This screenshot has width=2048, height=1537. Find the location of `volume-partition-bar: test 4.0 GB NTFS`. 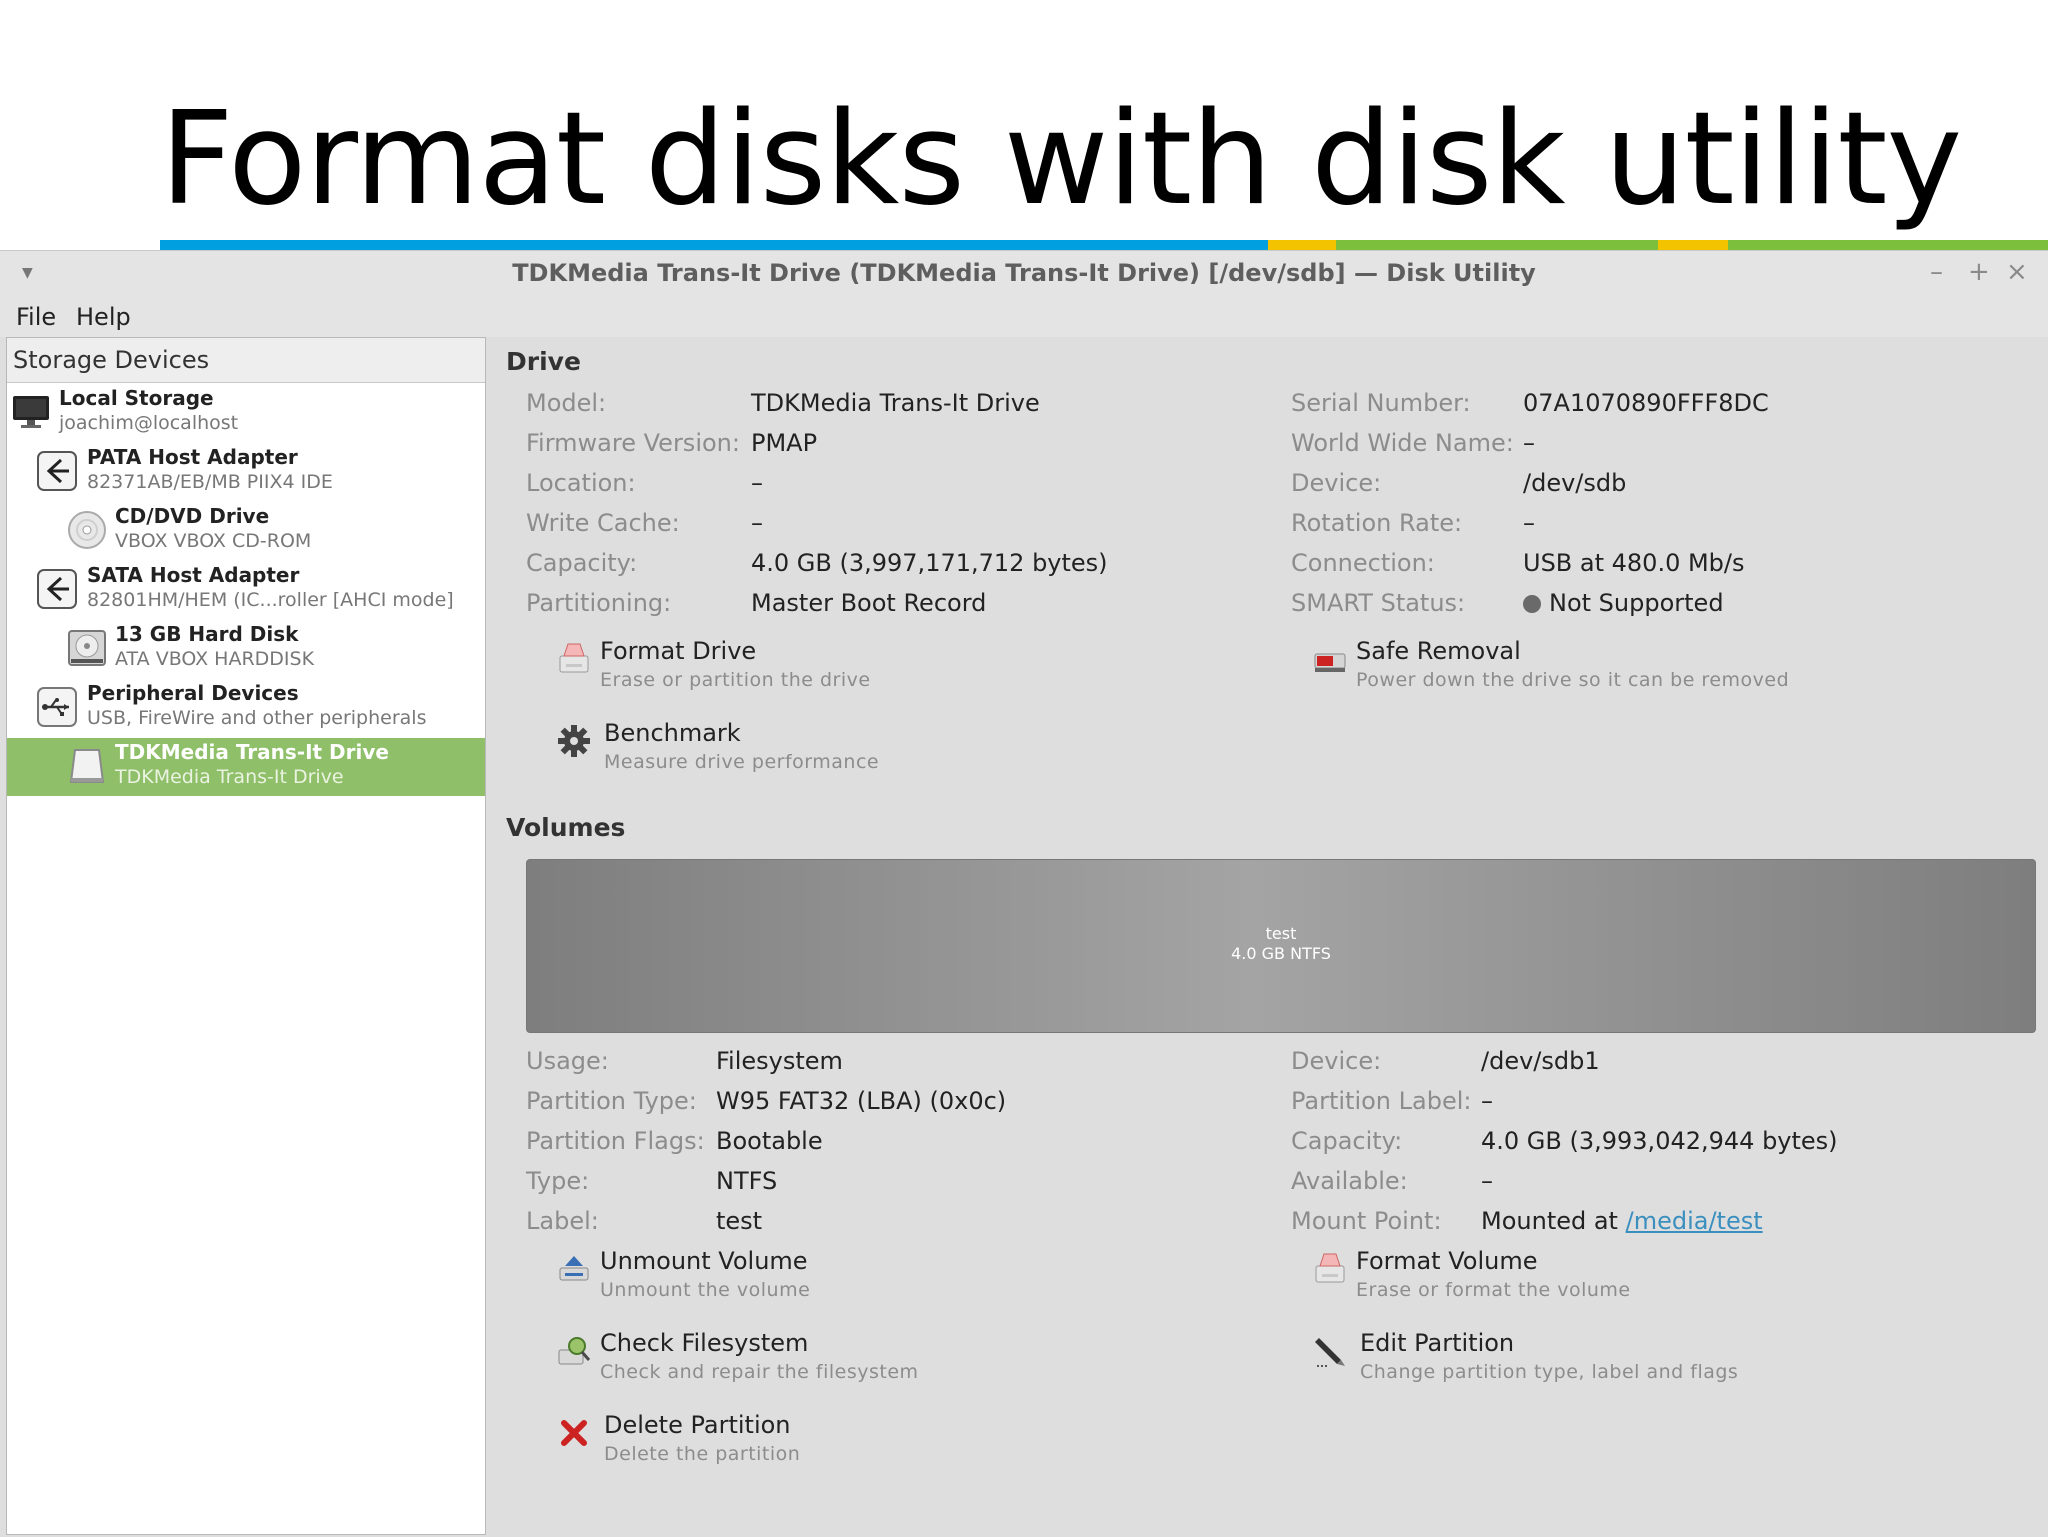

volume-partition-bar: test 4.0 GB NTFS is located at coordinates (1281, 946).